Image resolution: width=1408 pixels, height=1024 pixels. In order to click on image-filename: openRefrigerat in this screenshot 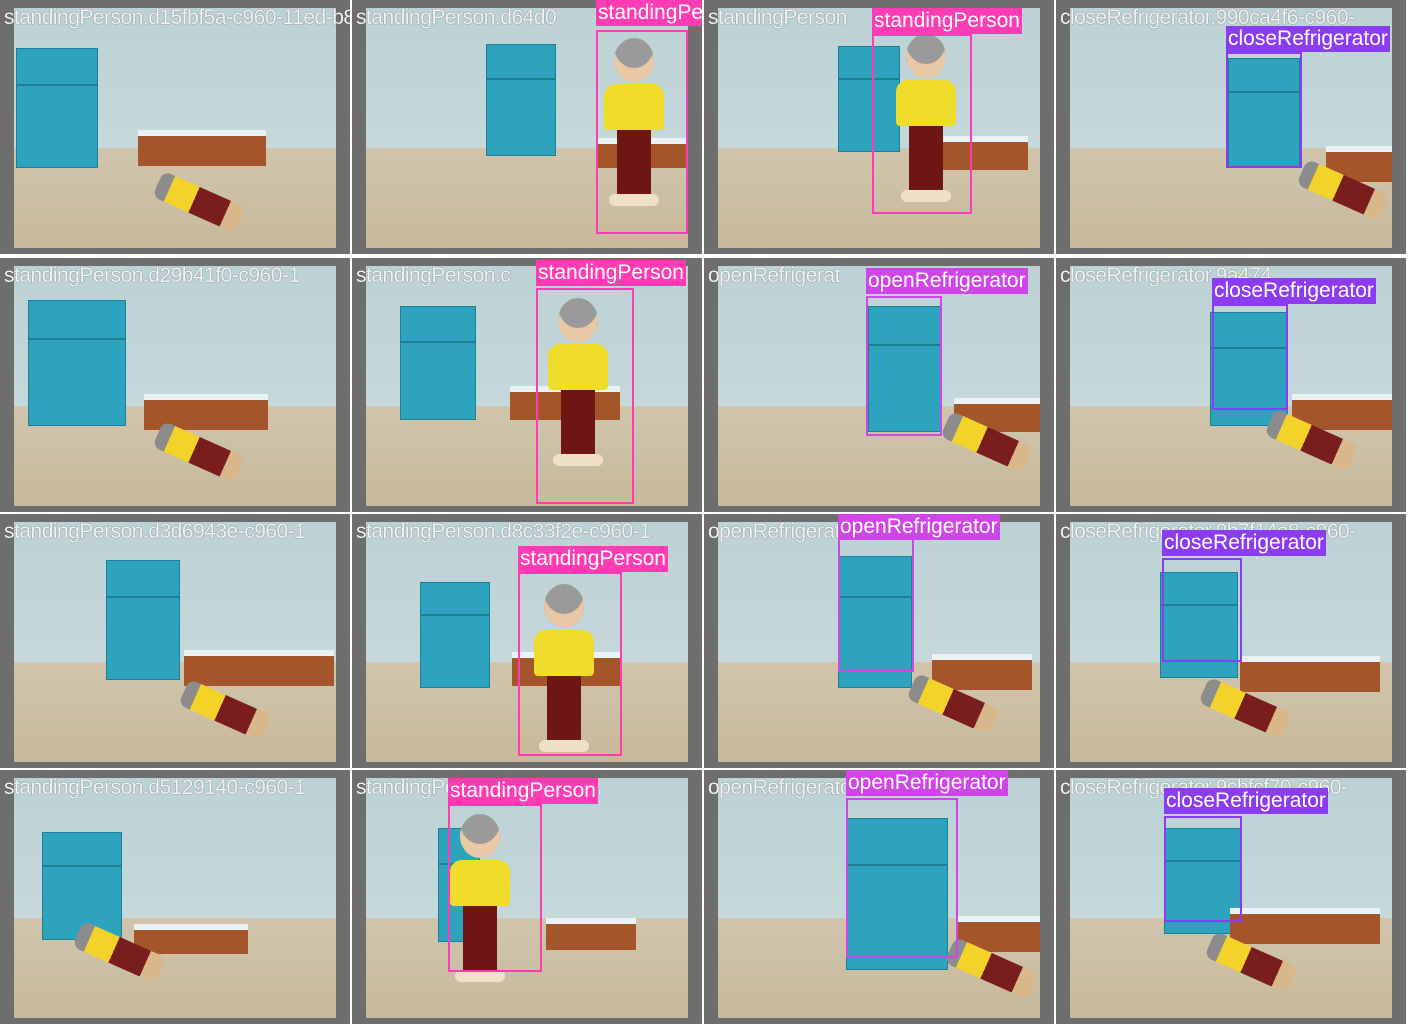, I will do `click(774, 275)`.